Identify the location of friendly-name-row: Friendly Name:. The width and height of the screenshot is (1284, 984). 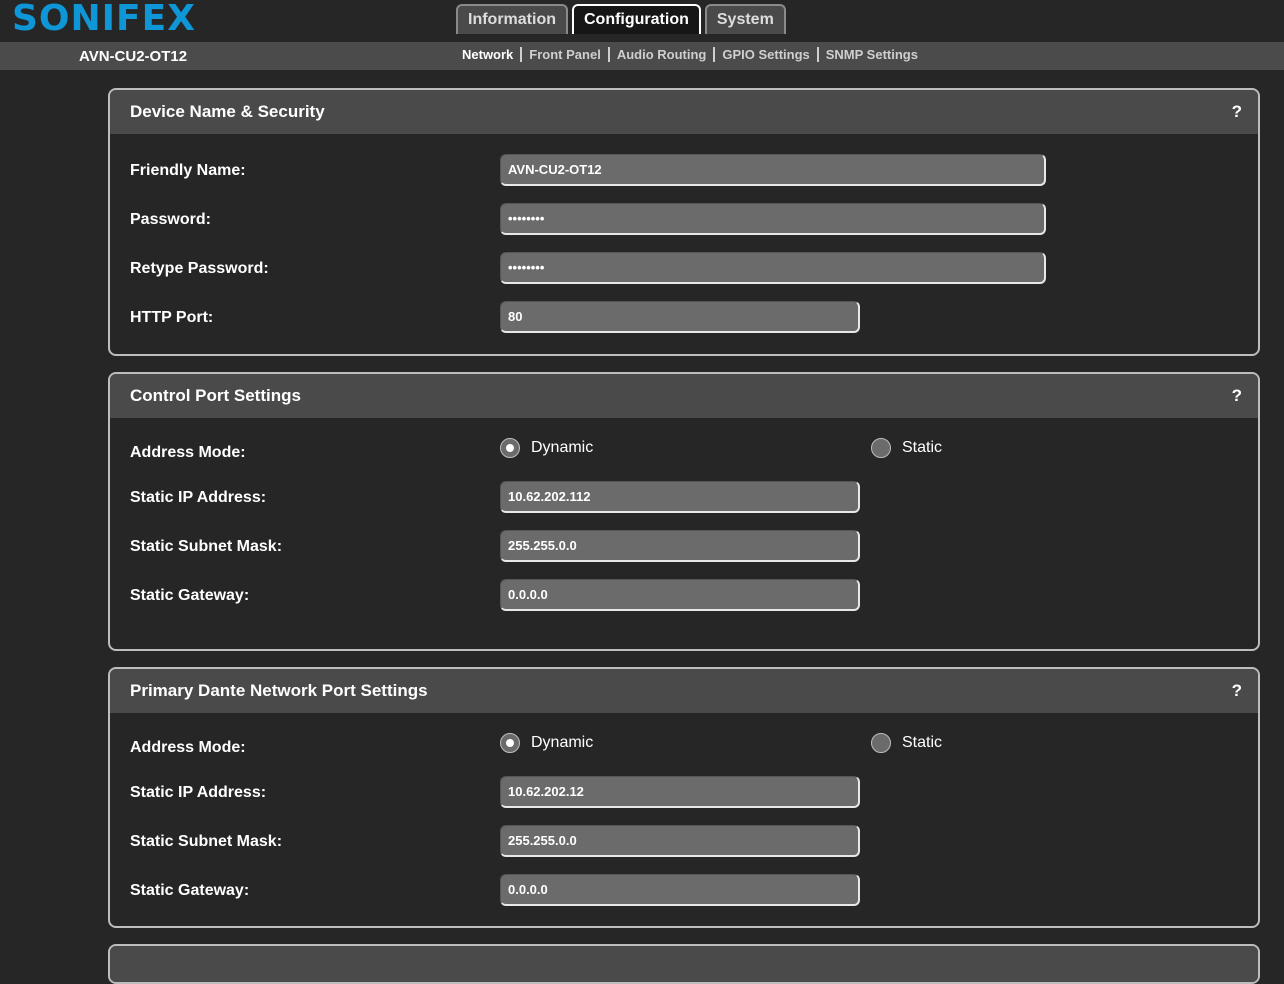
(684, 171).